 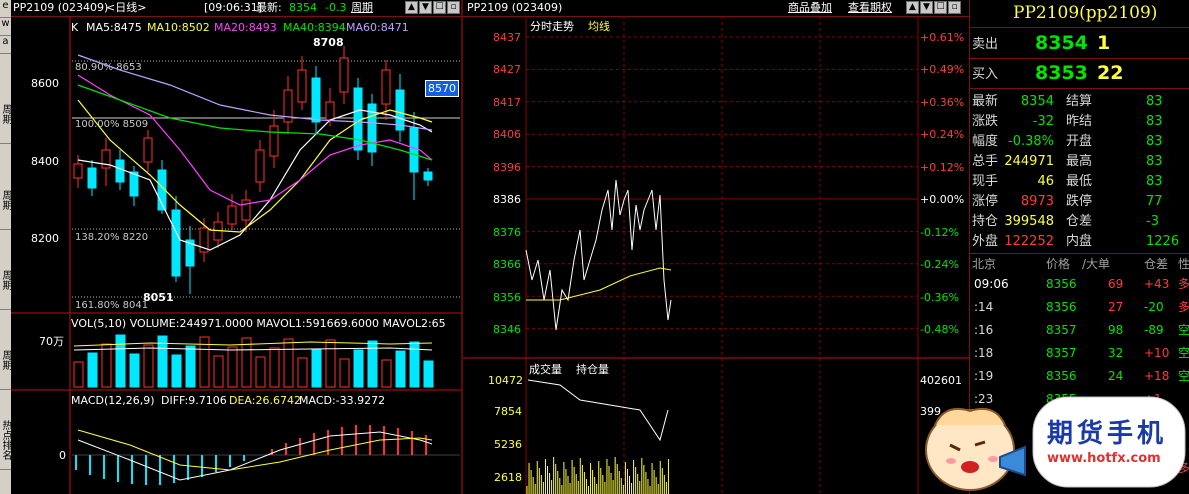 I want to click on tick-nature: 多, so click(x=1183, y=284).